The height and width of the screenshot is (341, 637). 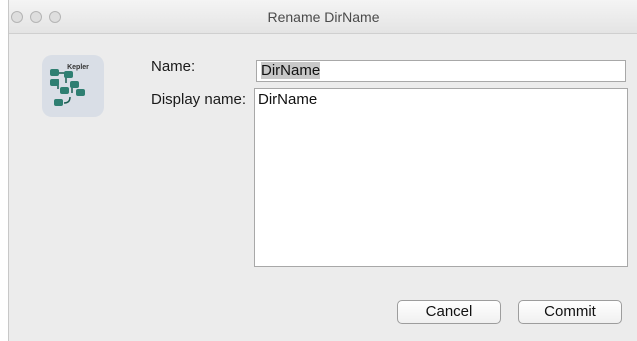 What do you see at coordinates (291, 70) in the screenshot?
I see `name-input-value: DirName` at bounding box center [291, 70].